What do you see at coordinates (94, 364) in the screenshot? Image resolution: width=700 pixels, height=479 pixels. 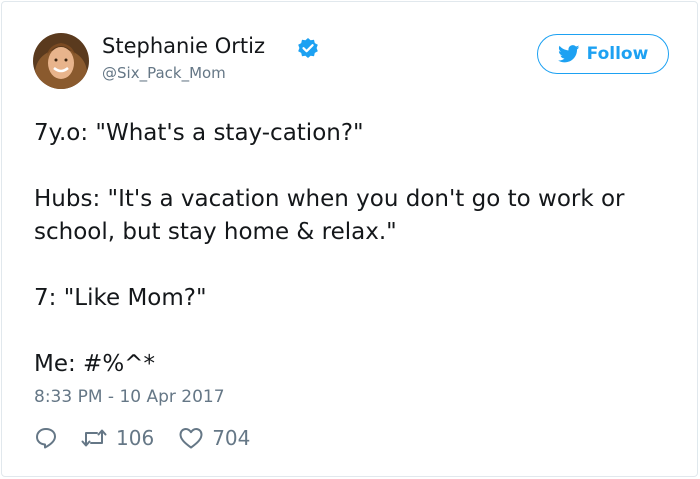 I see `tweet-paragraph: Me: #%^*` at bounding box center [94, 364].